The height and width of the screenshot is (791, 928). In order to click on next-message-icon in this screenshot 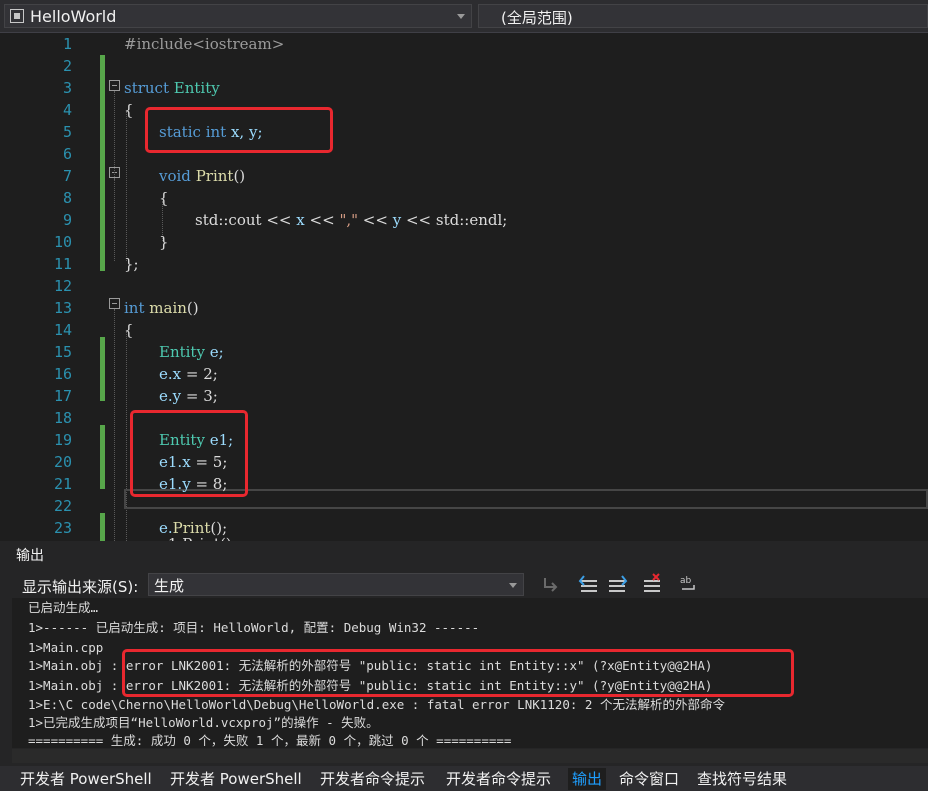, I will do `click(617, 584)`.